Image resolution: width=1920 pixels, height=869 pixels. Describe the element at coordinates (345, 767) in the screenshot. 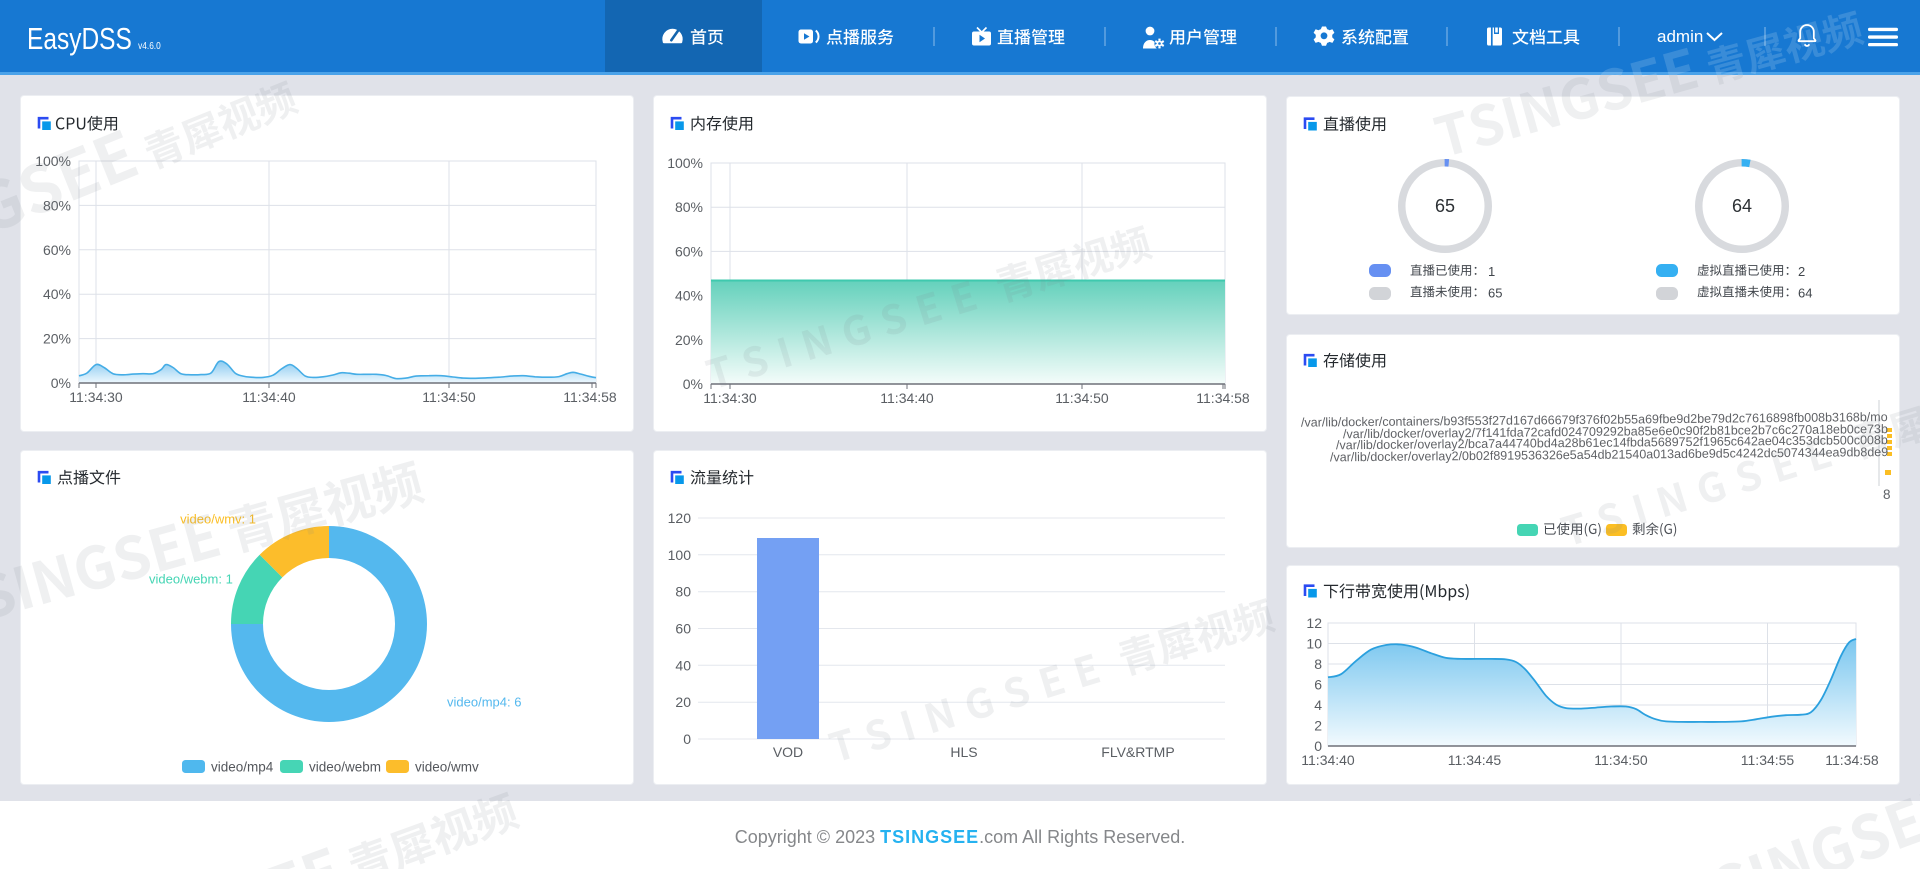

I see `svg-text: video/webm` at that location.